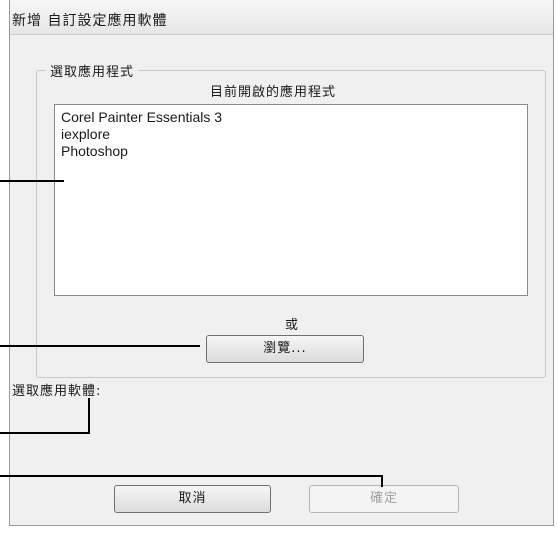 This screenshot has height=534, width=557. I want to click on callout-line-selected-h, so click(45, 433).